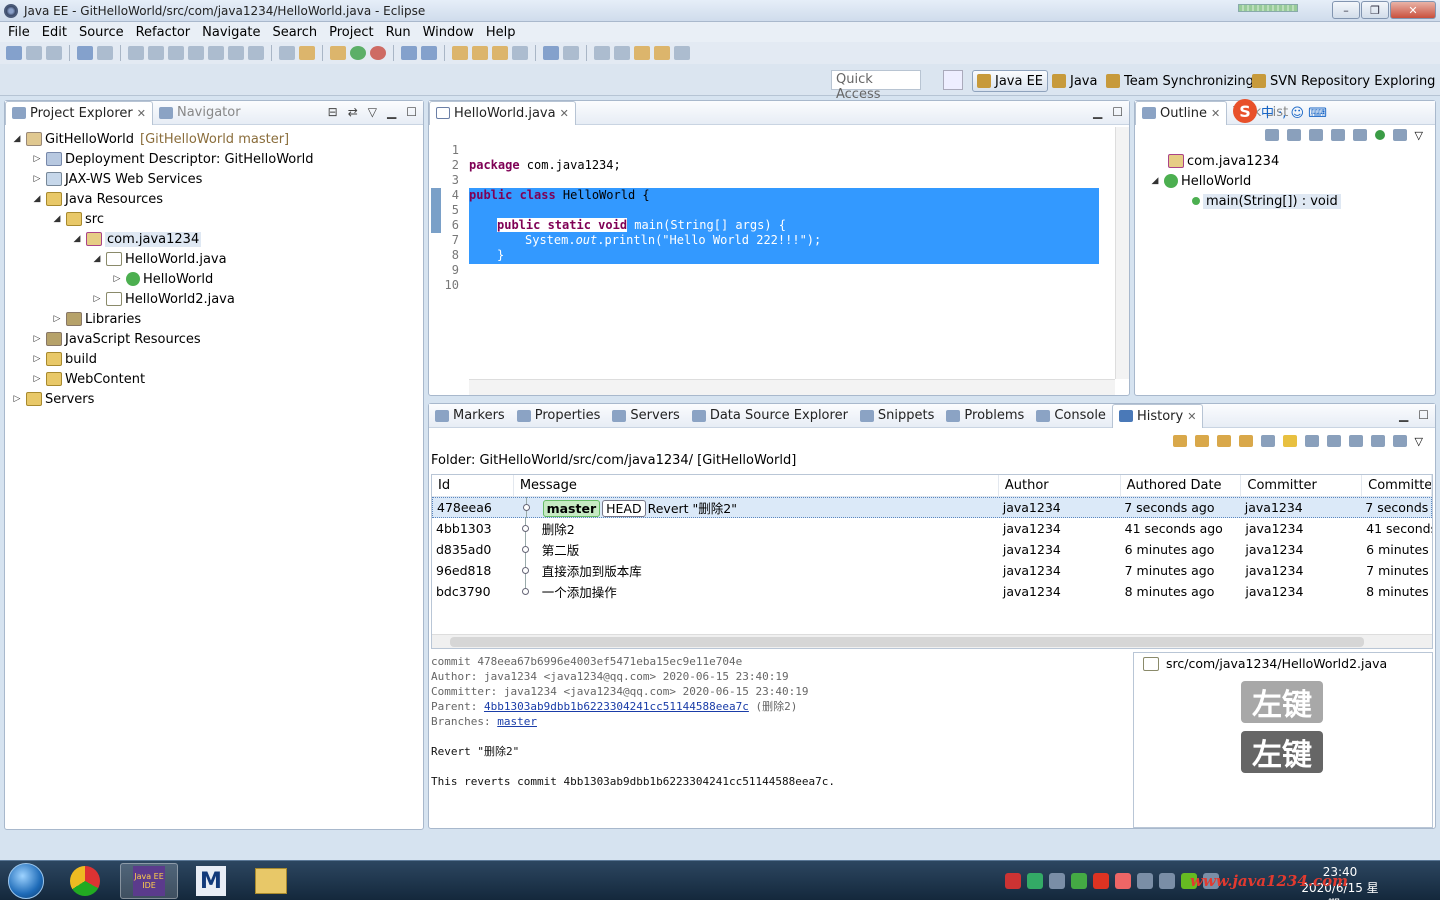 This screenshot has width=1440, height=900. What do you see at coordinates (19, 32) in the screenshot?
I see `menu-file: File` at bounding box center [19, 32].